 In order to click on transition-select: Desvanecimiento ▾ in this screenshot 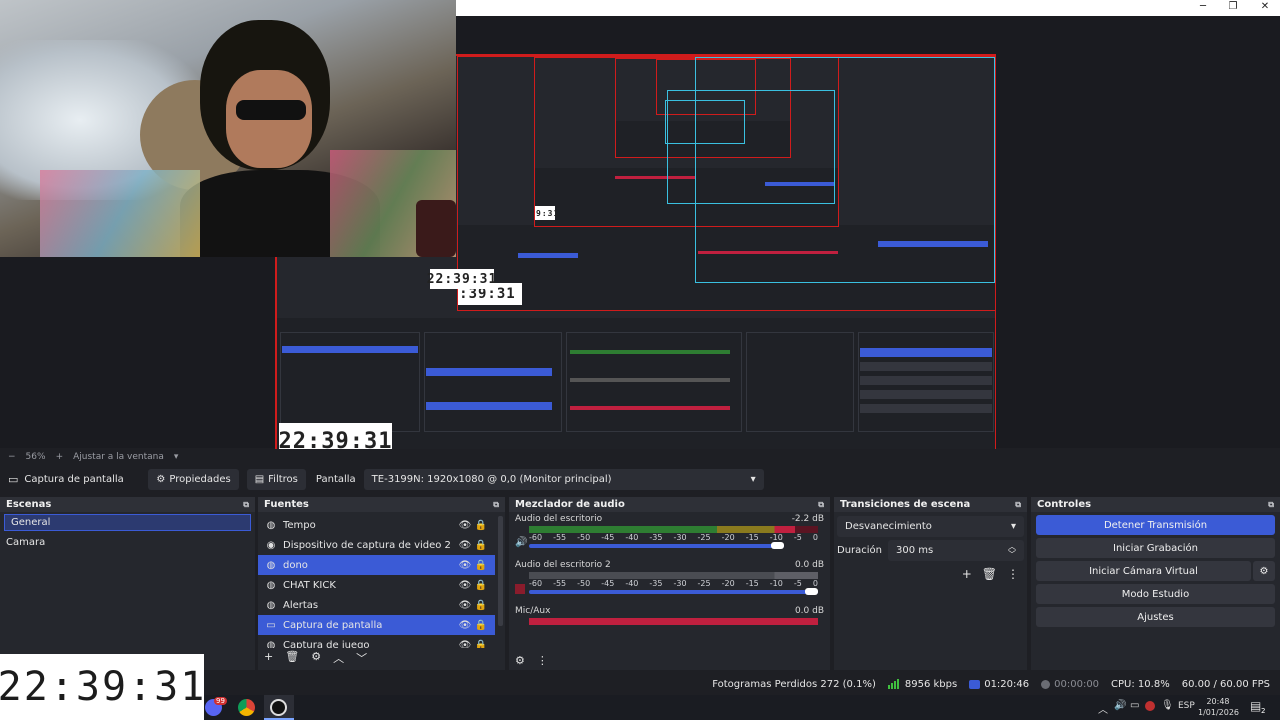, I will do `click(930, 526)`.